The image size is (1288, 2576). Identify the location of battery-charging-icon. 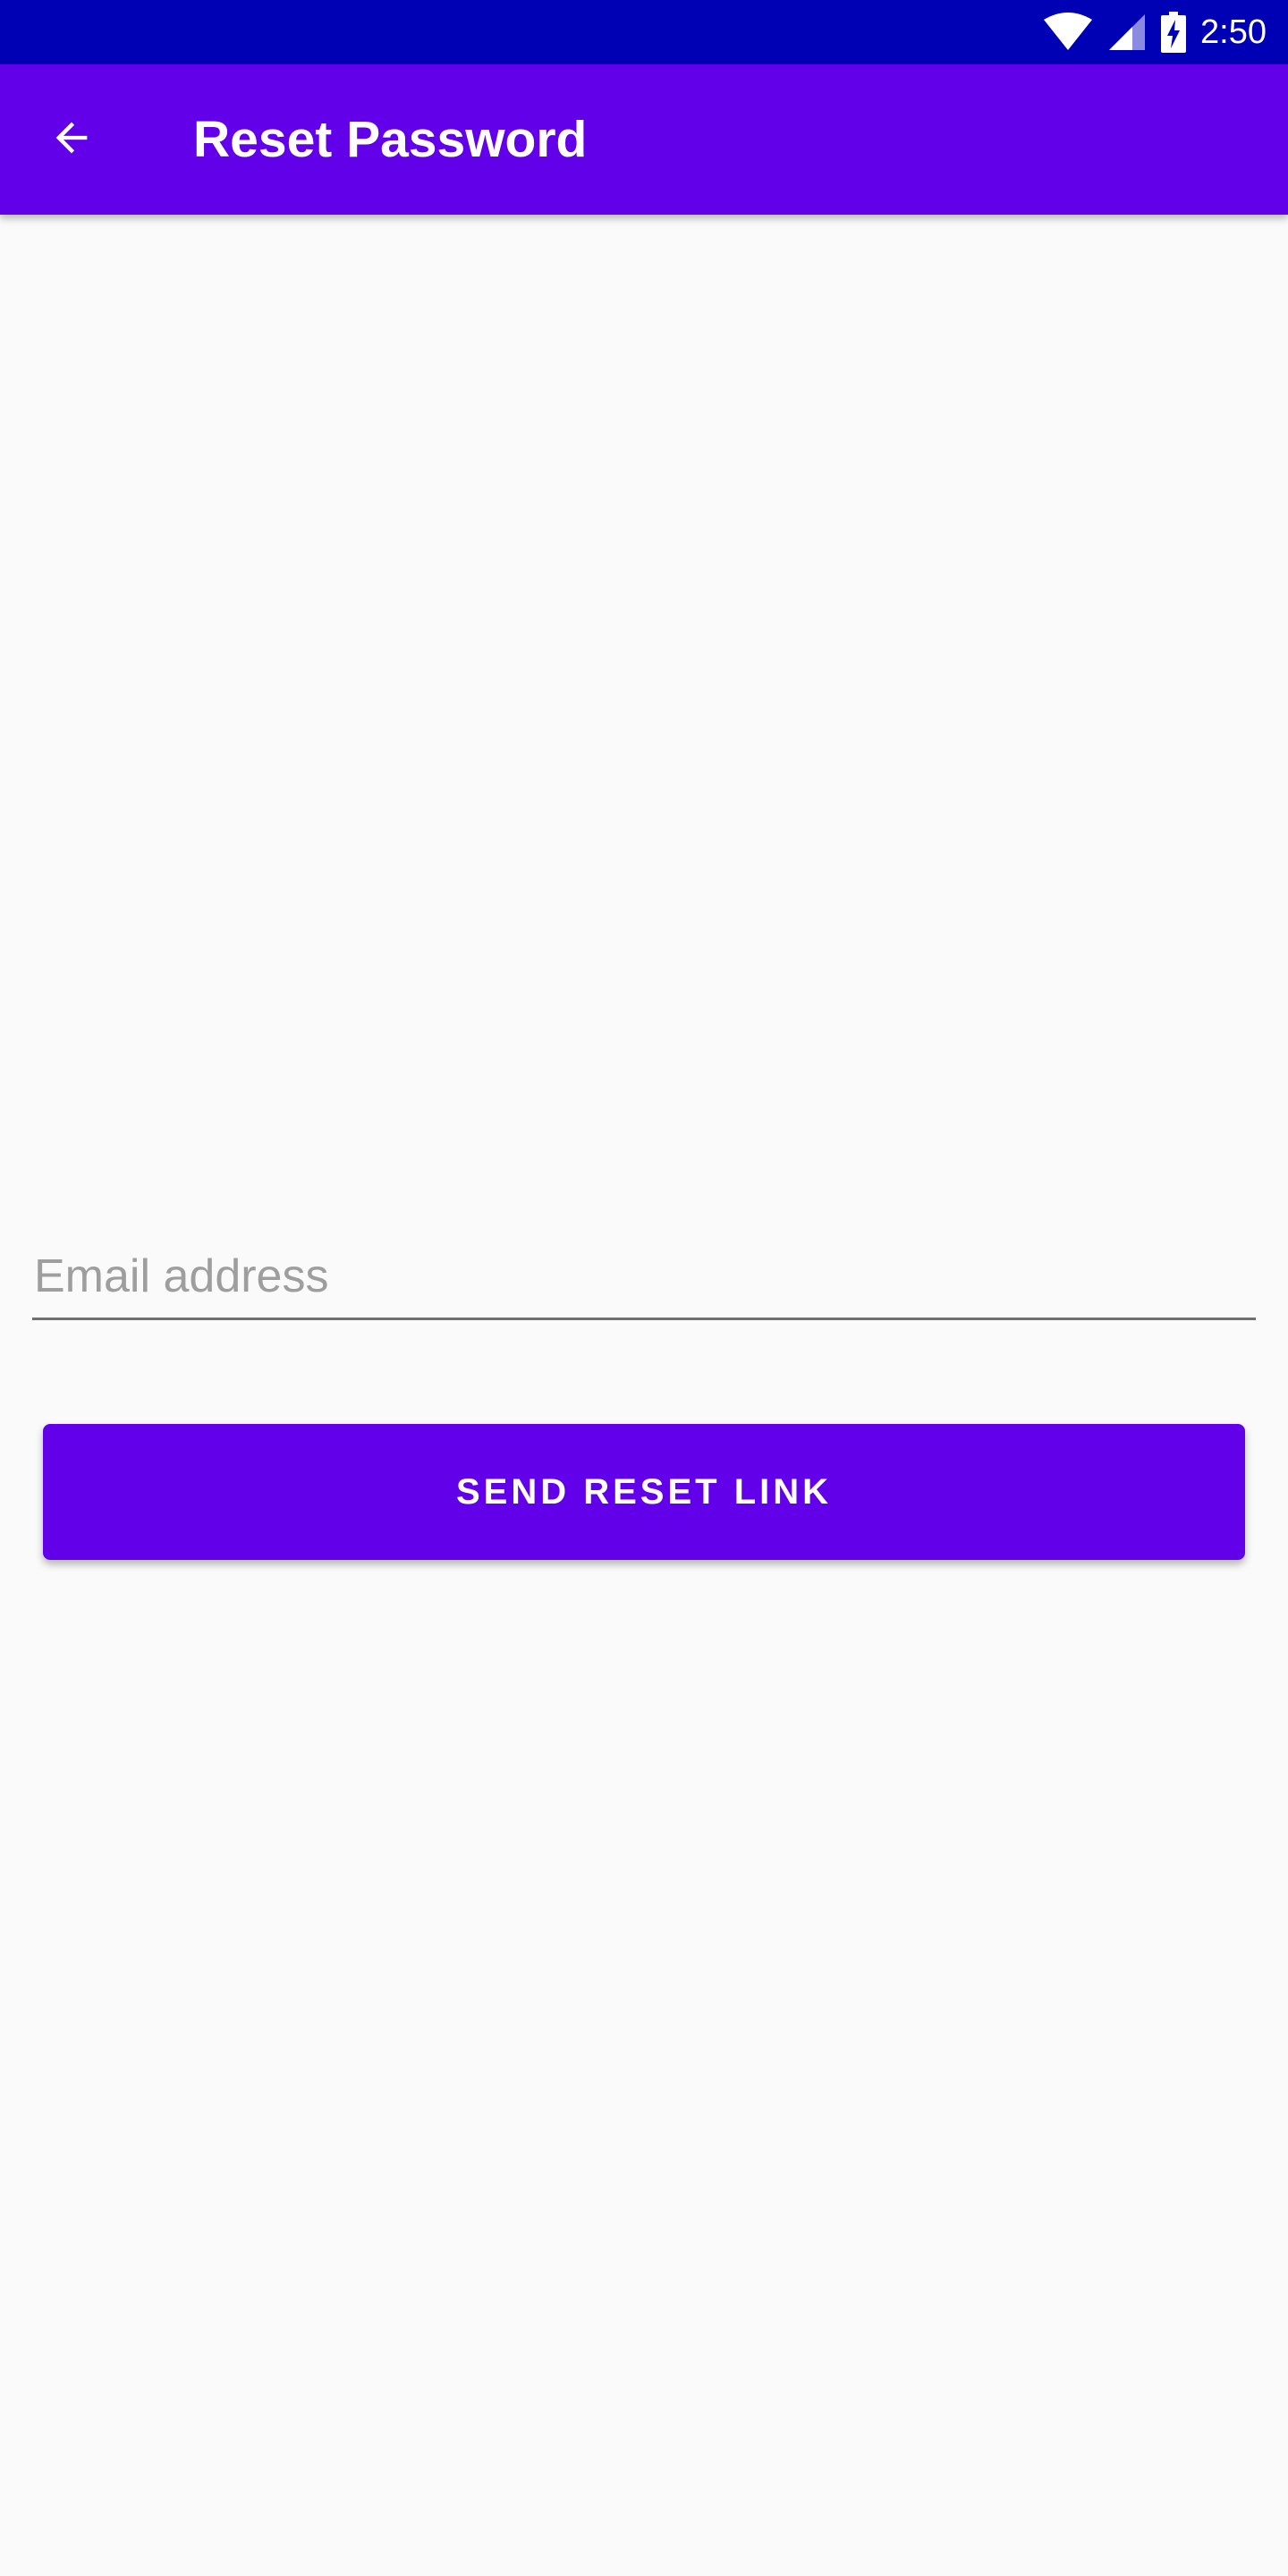
(1174, 32).